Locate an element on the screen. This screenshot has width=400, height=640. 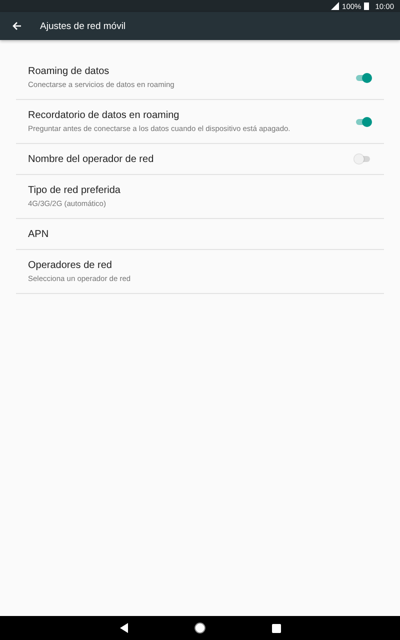
recents-icon is located at coordinates (276, 628).